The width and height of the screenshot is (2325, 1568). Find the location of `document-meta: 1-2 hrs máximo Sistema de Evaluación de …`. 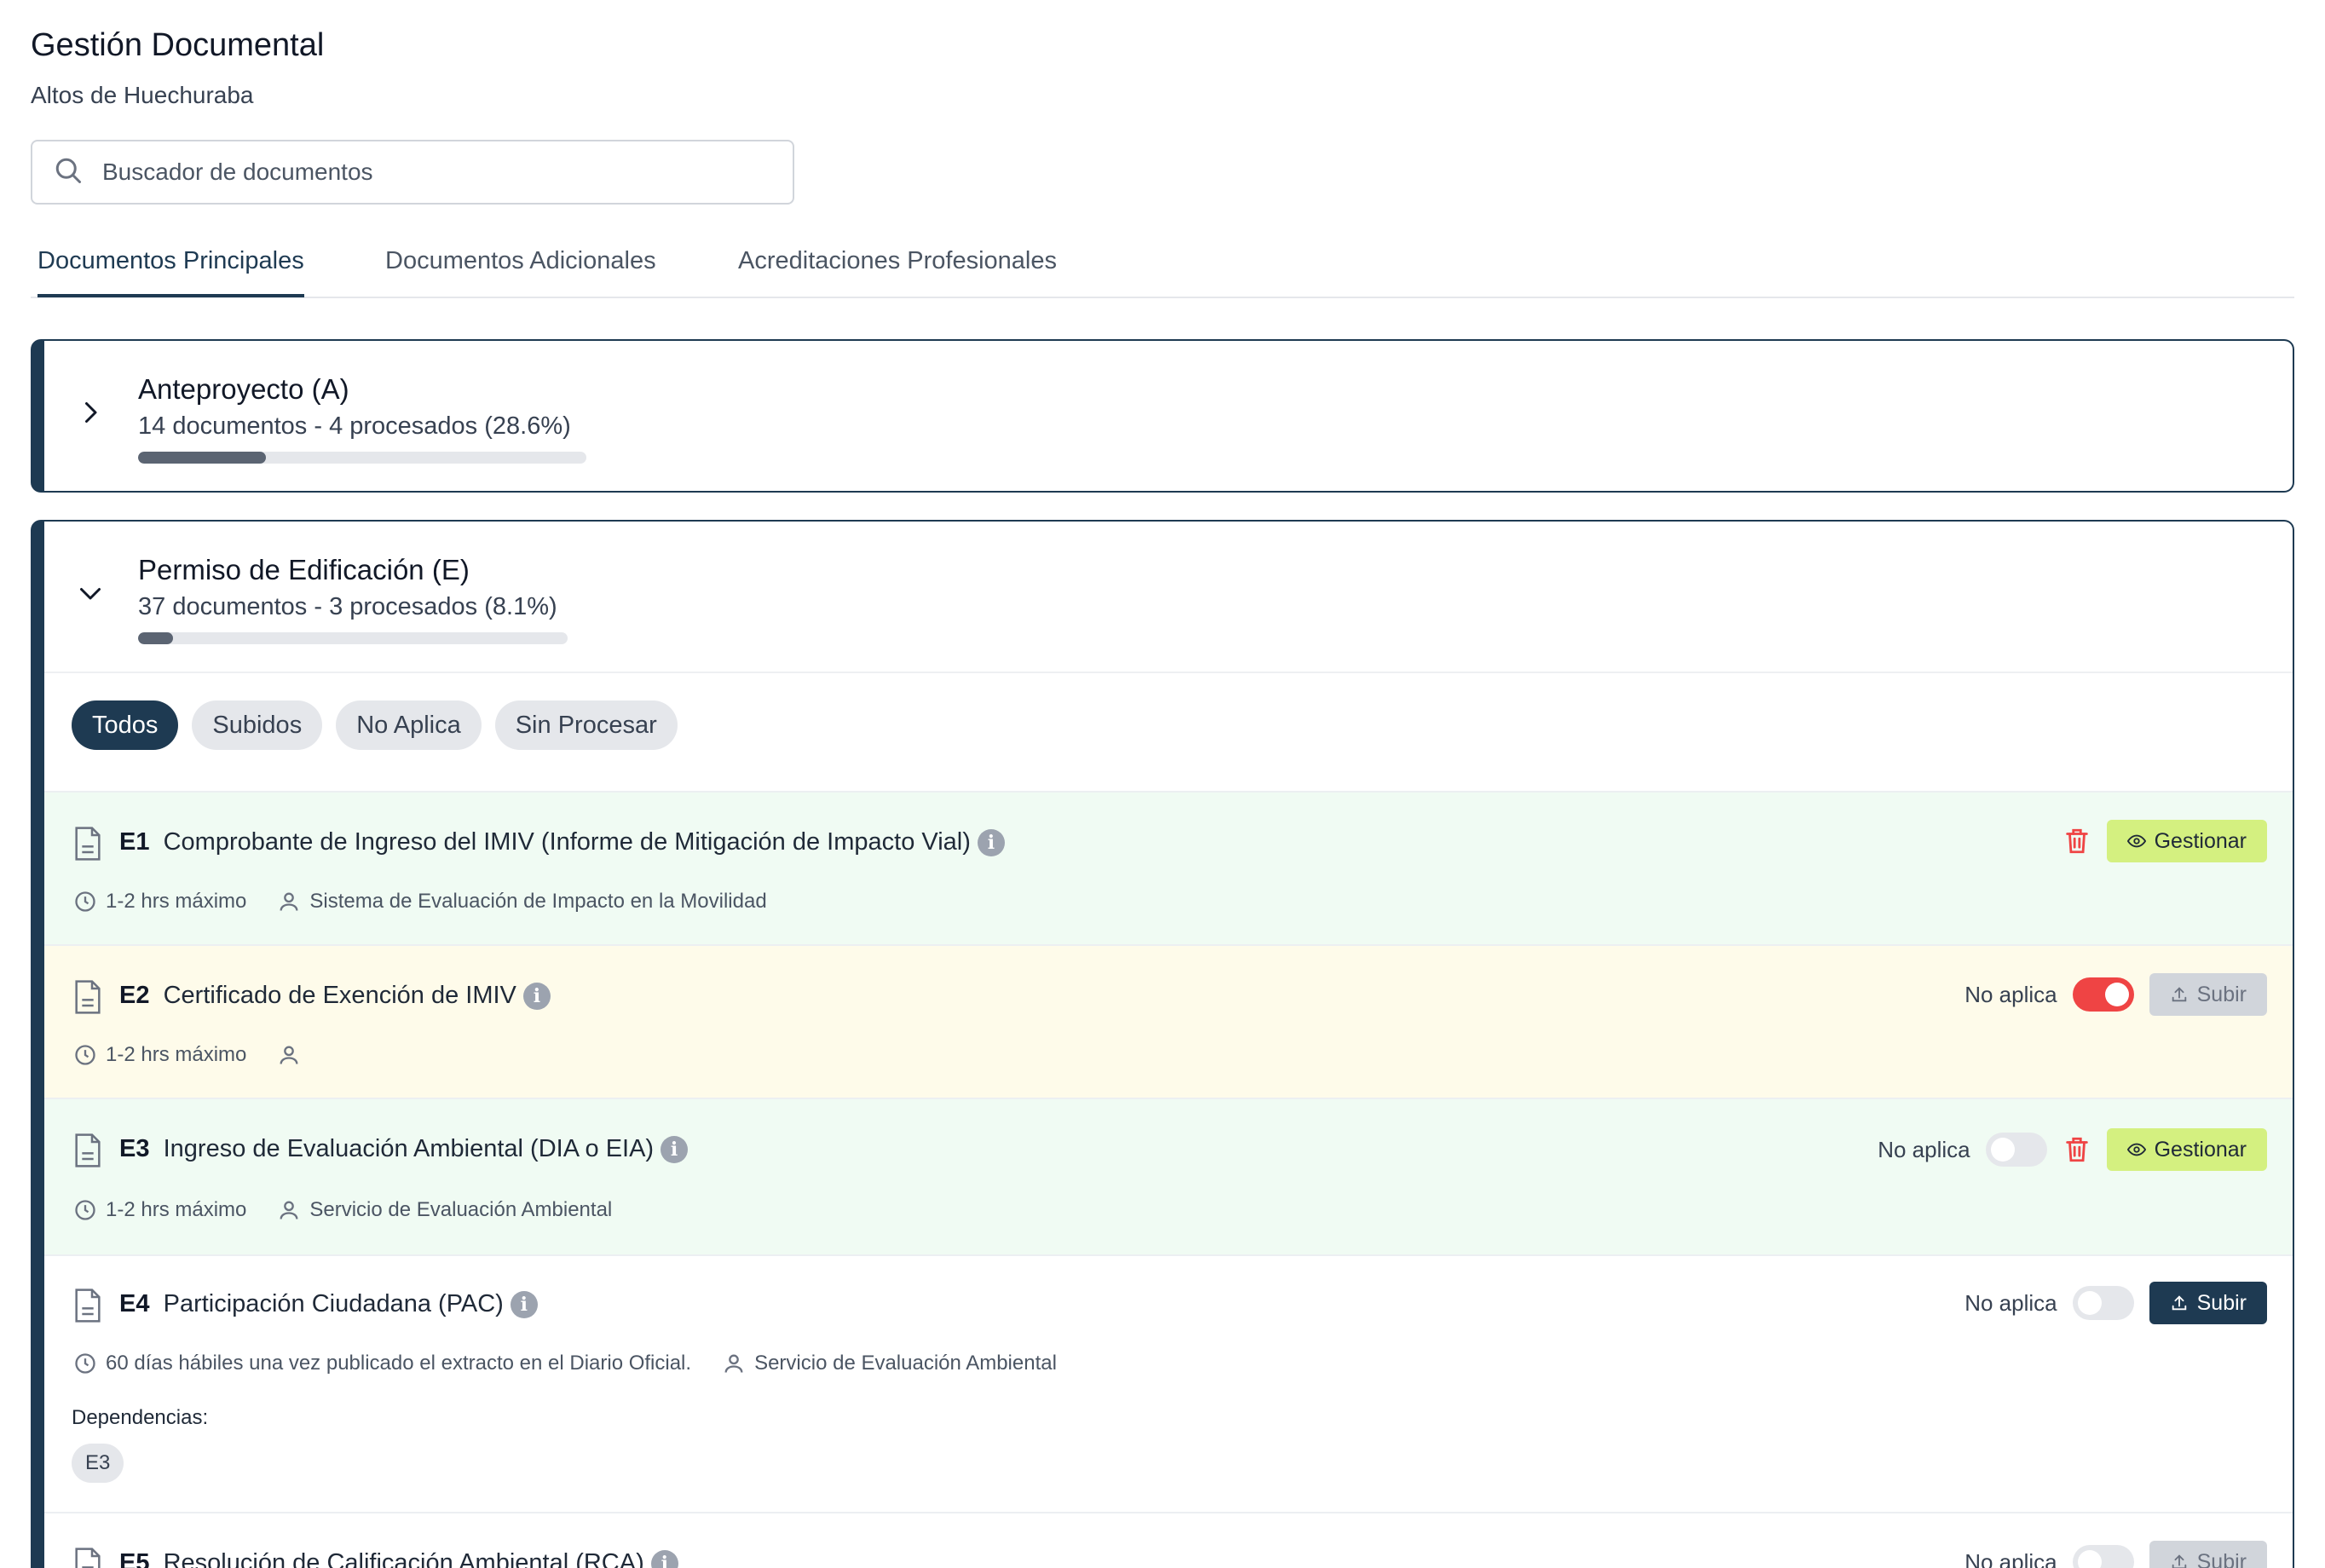

document-meta: 1-2 hrs máximo Sistema de Evaluación de … is located at coordinates (435, 902).